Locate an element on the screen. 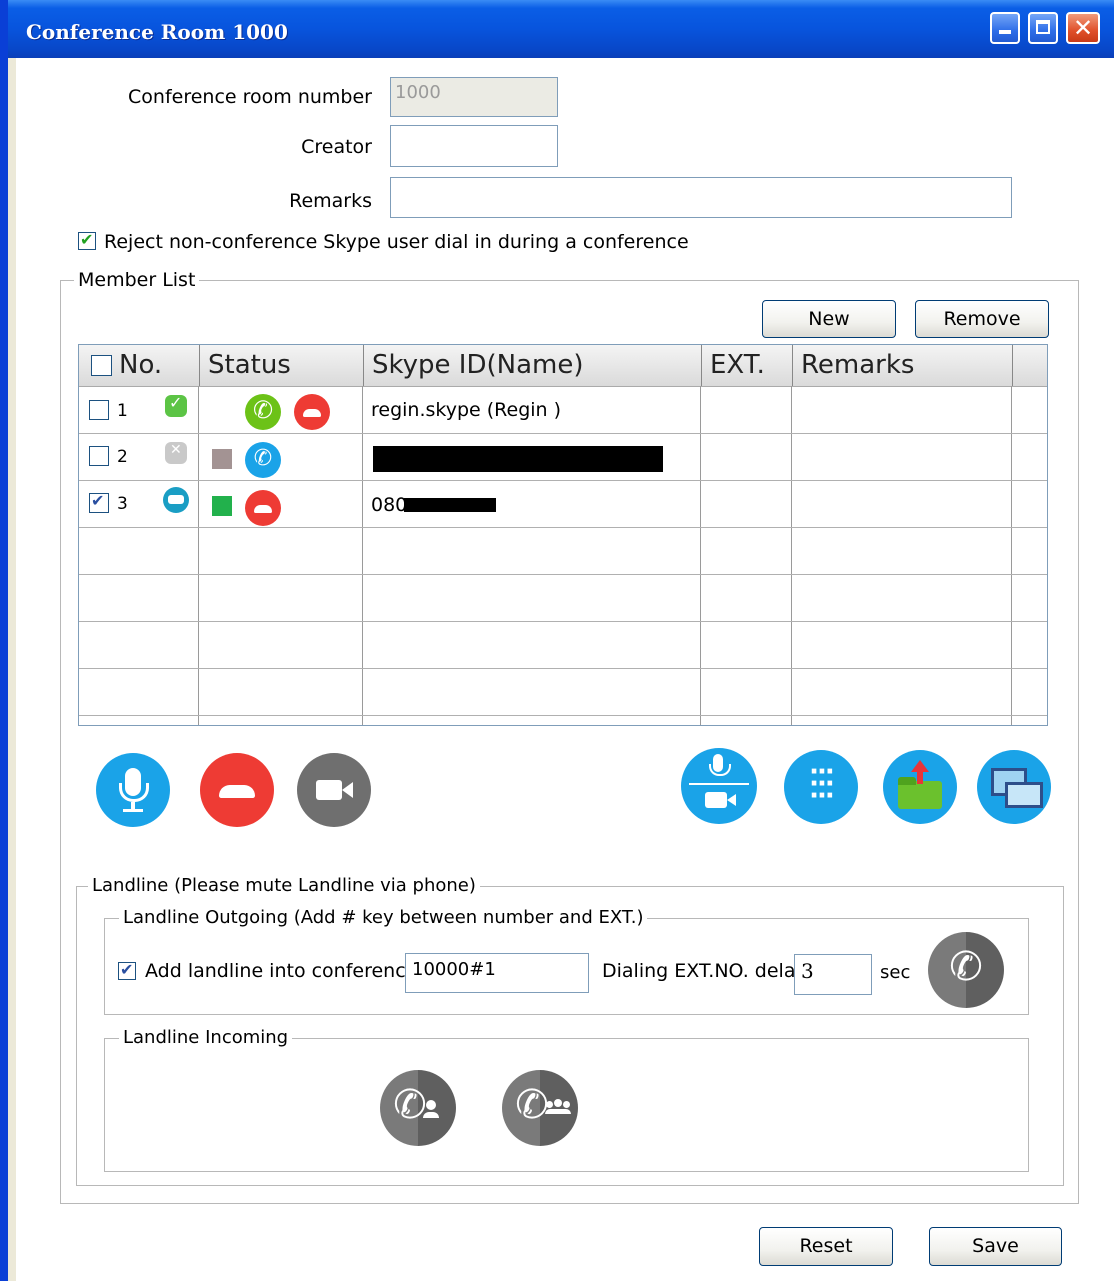 This screenshot has width=1114, height=1281. window-title: Conference Room 1000 is located at coordinates (157, 32).